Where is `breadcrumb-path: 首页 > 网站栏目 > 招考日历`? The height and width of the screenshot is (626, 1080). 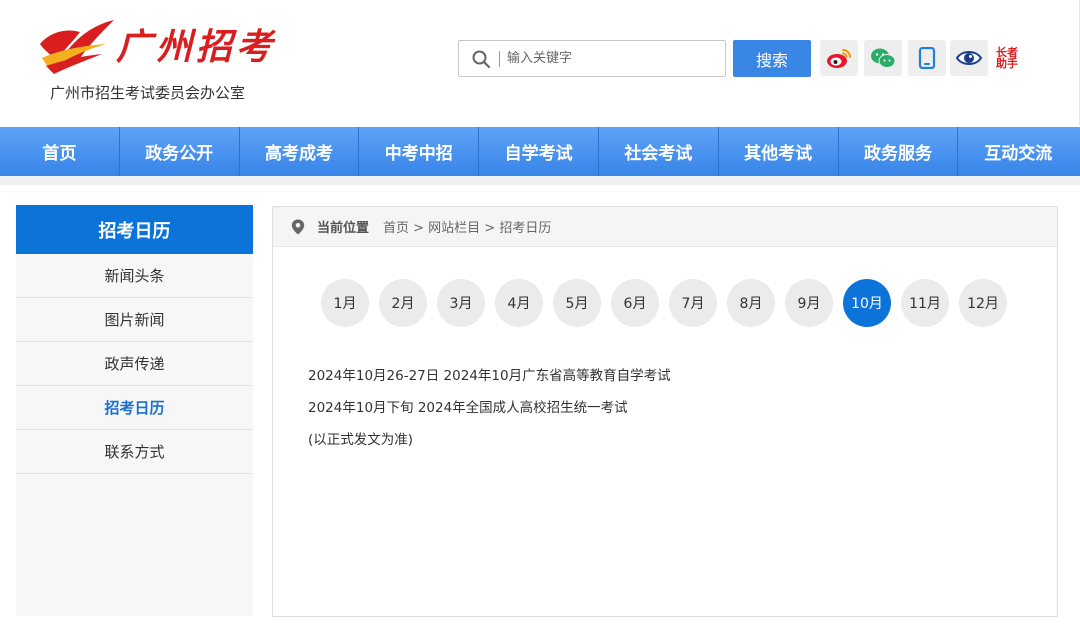
breadcrumb-path: 首页 > 网站栏目 > 招考日历 is located at coordinates (467, 226).